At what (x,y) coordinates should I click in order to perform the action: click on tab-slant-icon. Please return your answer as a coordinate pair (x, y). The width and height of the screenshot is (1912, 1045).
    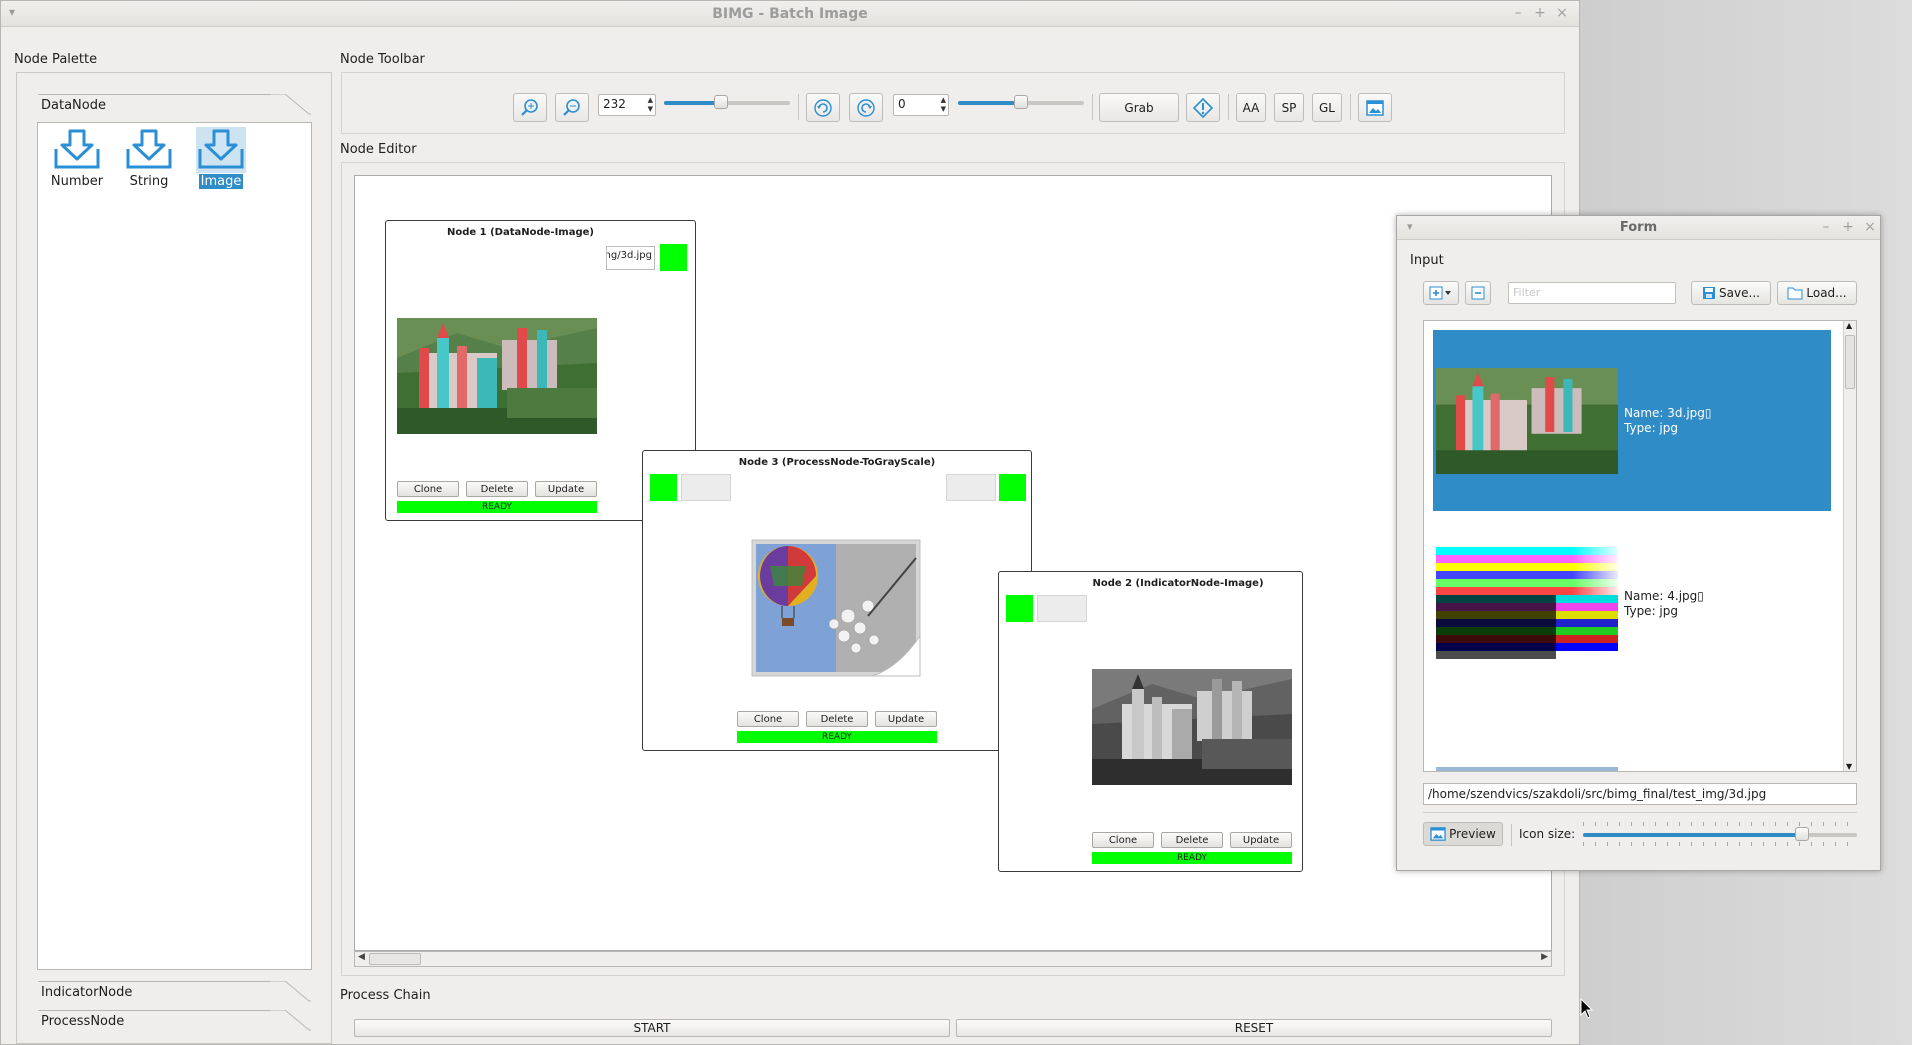
    Looking at the image, I should click on (291, 104).